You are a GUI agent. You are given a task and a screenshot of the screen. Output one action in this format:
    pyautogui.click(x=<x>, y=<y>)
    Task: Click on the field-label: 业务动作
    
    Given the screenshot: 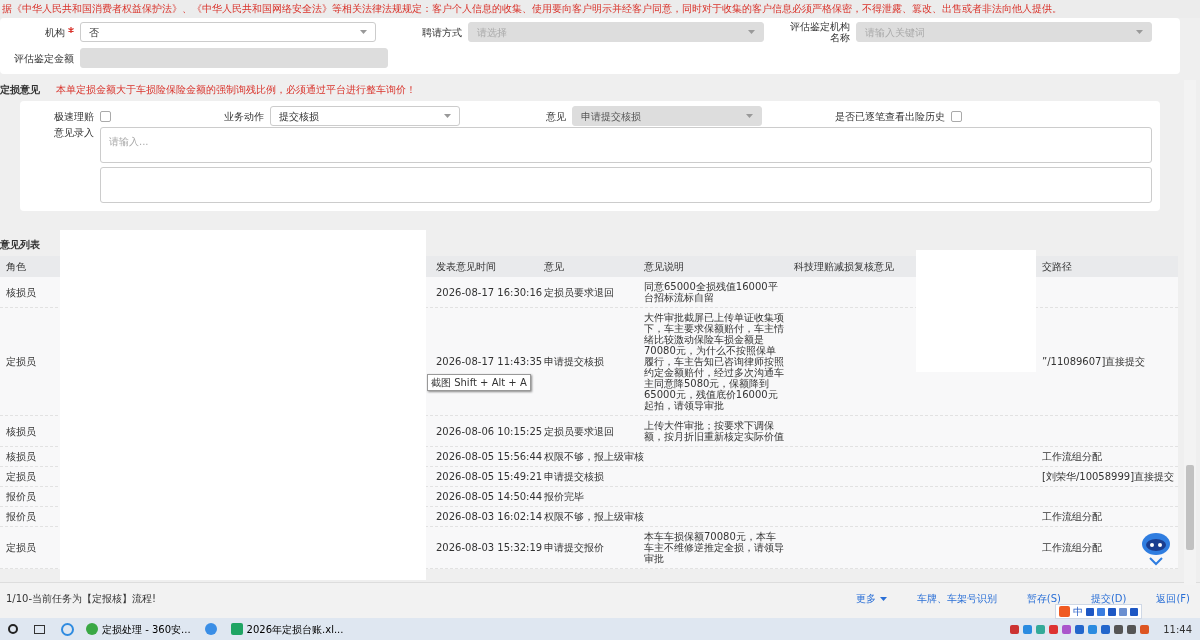 What is the action you would take?
    pyautogui.click(x=244, y=116)
    